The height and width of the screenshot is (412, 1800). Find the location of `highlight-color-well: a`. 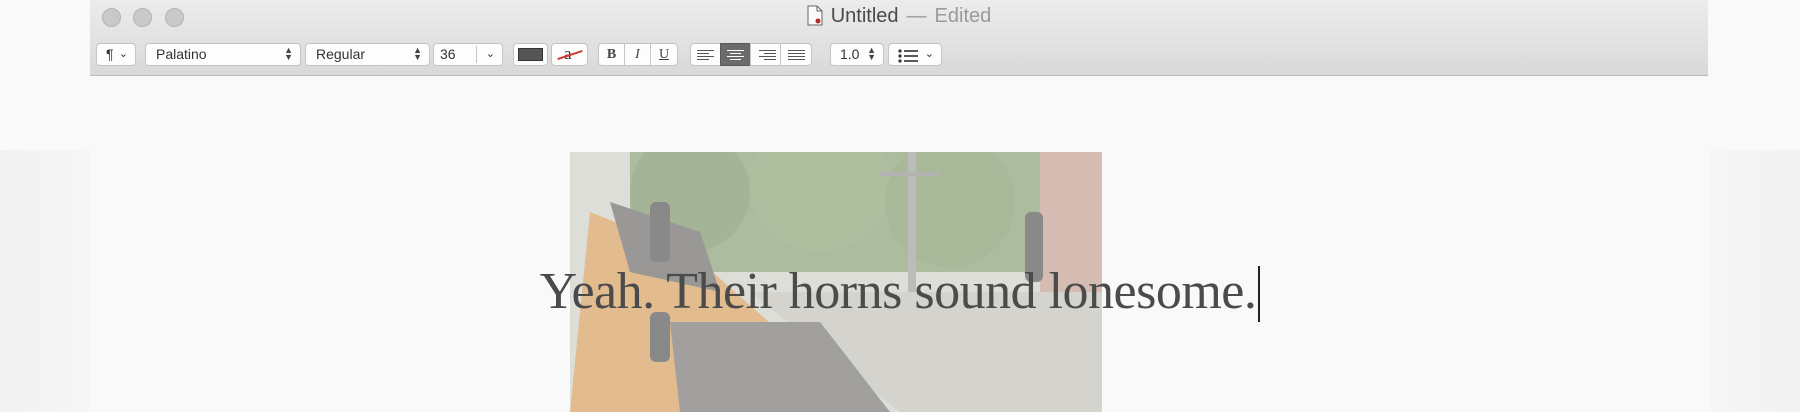

highlight-color-well: a is located at coordinates (569, 54).